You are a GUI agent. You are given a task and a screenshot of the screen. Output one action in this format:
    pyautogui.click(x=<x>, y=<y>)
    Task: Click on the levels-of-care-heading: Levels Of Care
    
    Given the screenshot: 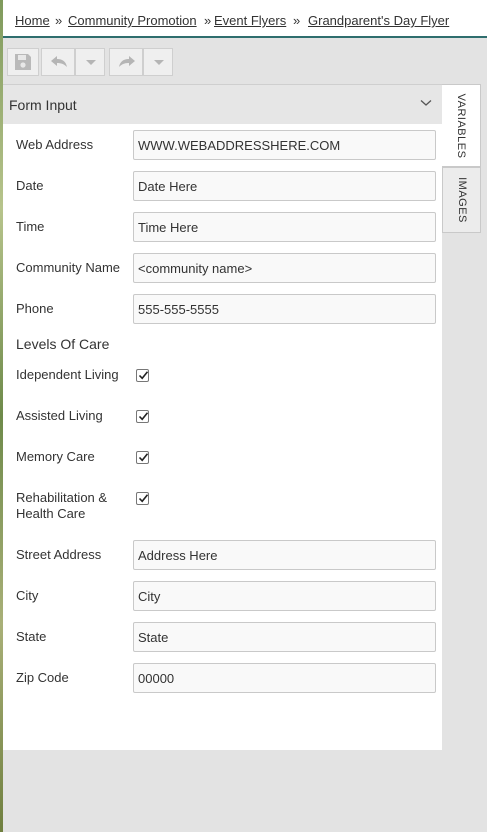 What is the action you would take?
    pyautogui.click(x=63, y=344)
    